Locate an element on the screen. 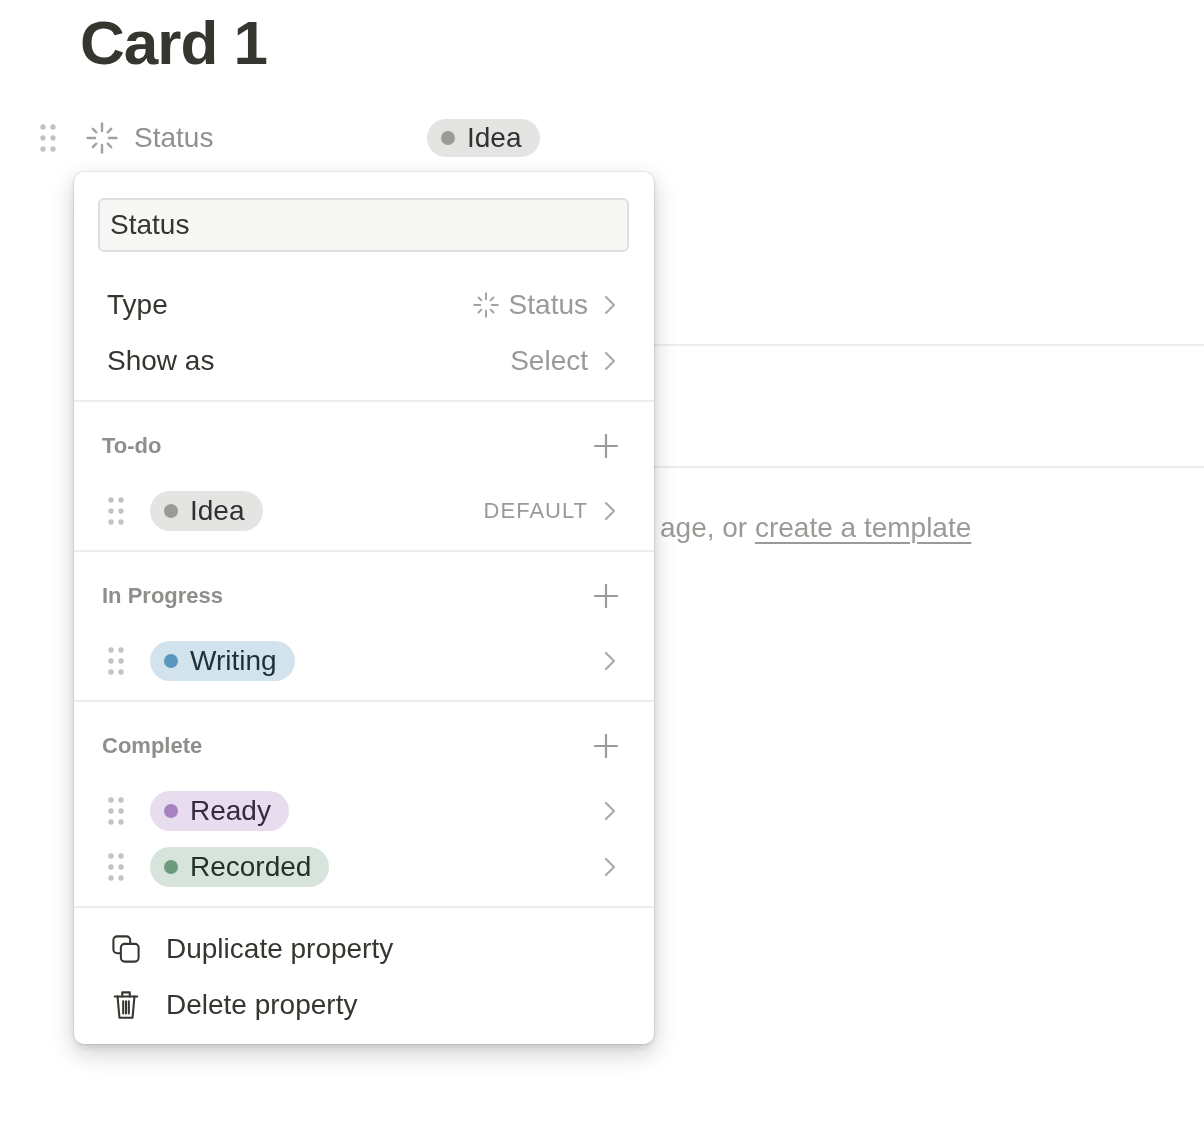 The width and height of the screenshot is (1204, 1126). status-pill: Ready is located at coordinates (219, 811).